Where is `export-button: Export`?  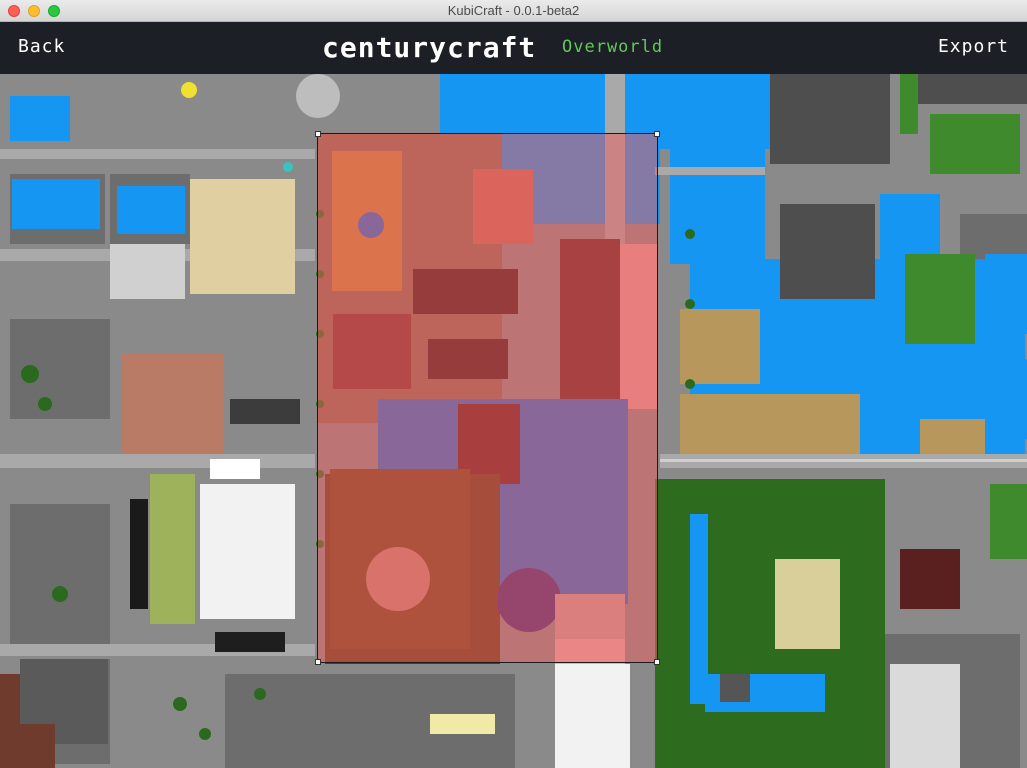
export-button: Export is located at coordinates (973, 46).